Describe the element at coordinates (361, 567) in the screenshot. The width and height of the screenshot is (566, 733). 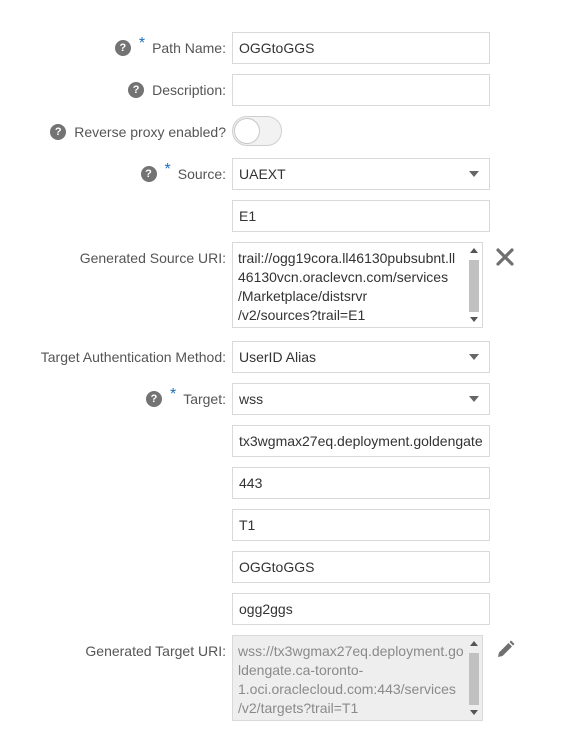
I see `target-domain-input: OGGtoGGS` at that location.